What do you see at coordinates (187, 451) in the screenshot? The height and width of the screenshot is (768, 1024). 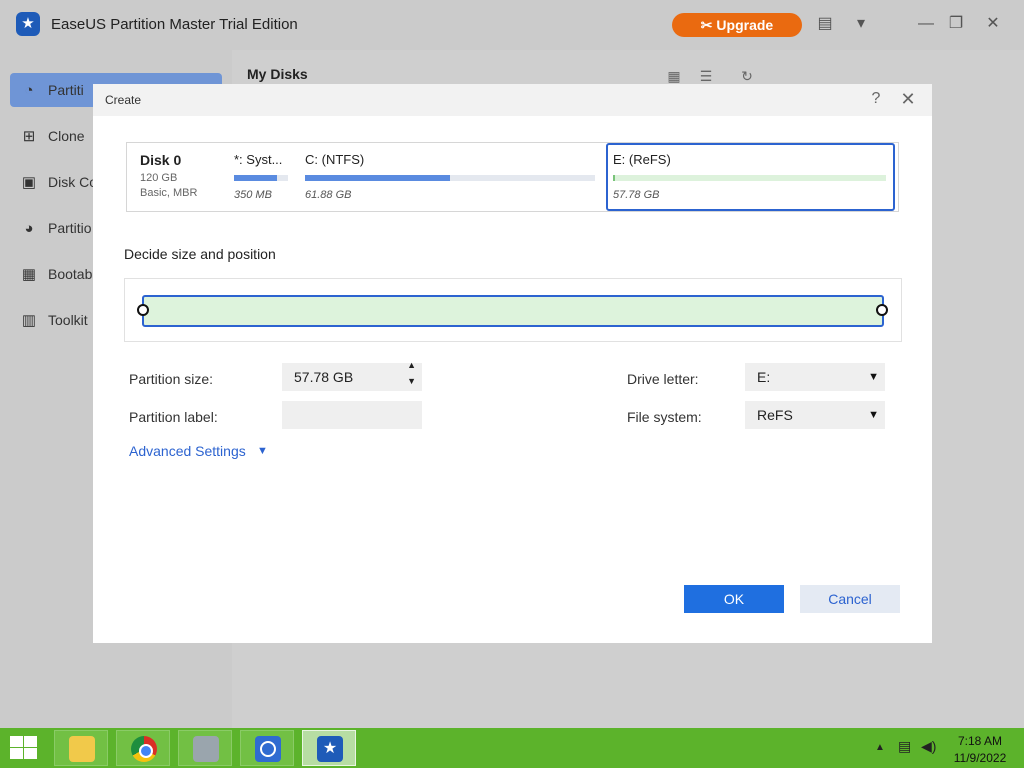 I see `advanced-settings-link: Advanced Settings` at bounding box center [187, 451].